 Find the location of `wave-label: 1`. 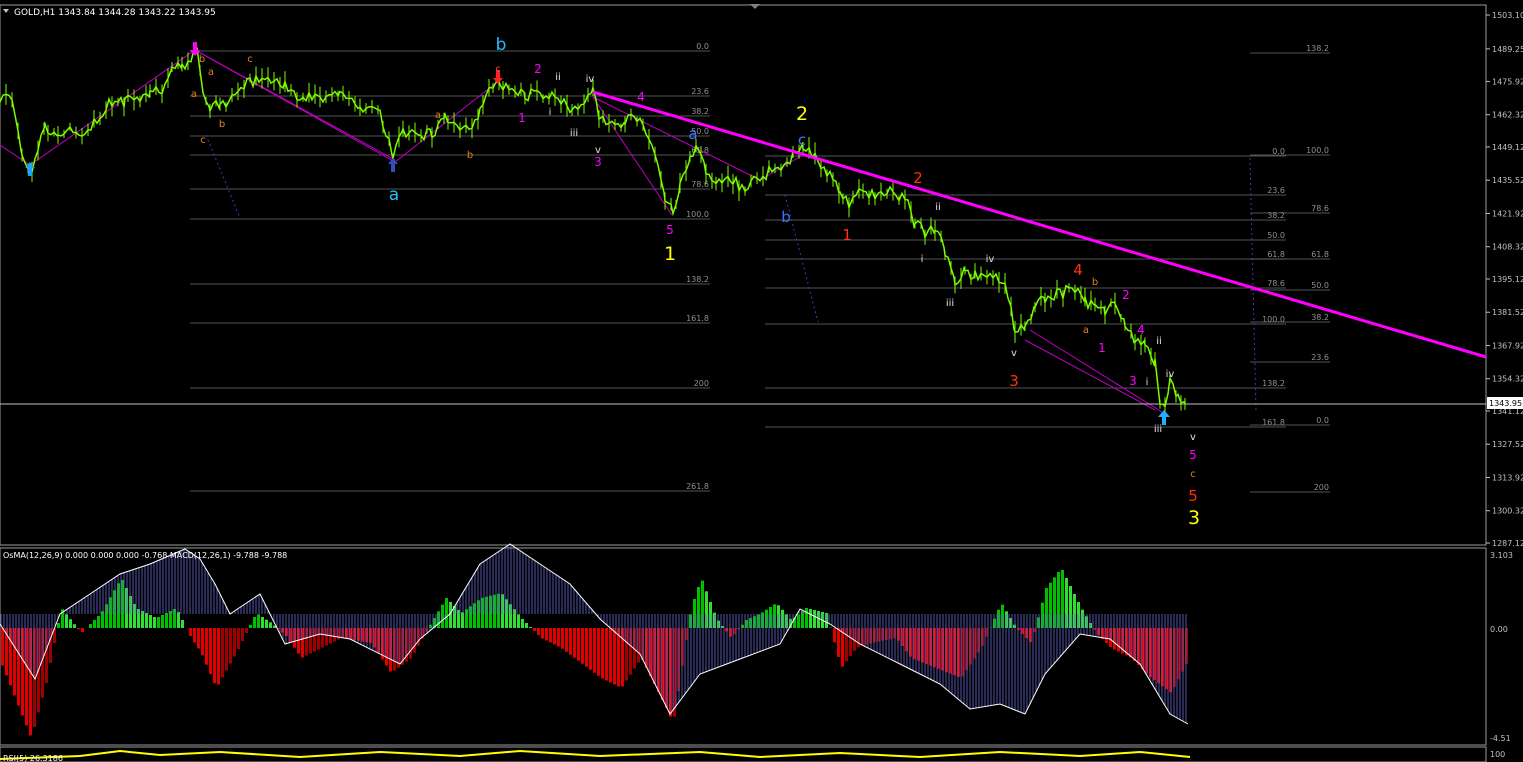

wave-label: 1 is located at coordinates (1102, 348).